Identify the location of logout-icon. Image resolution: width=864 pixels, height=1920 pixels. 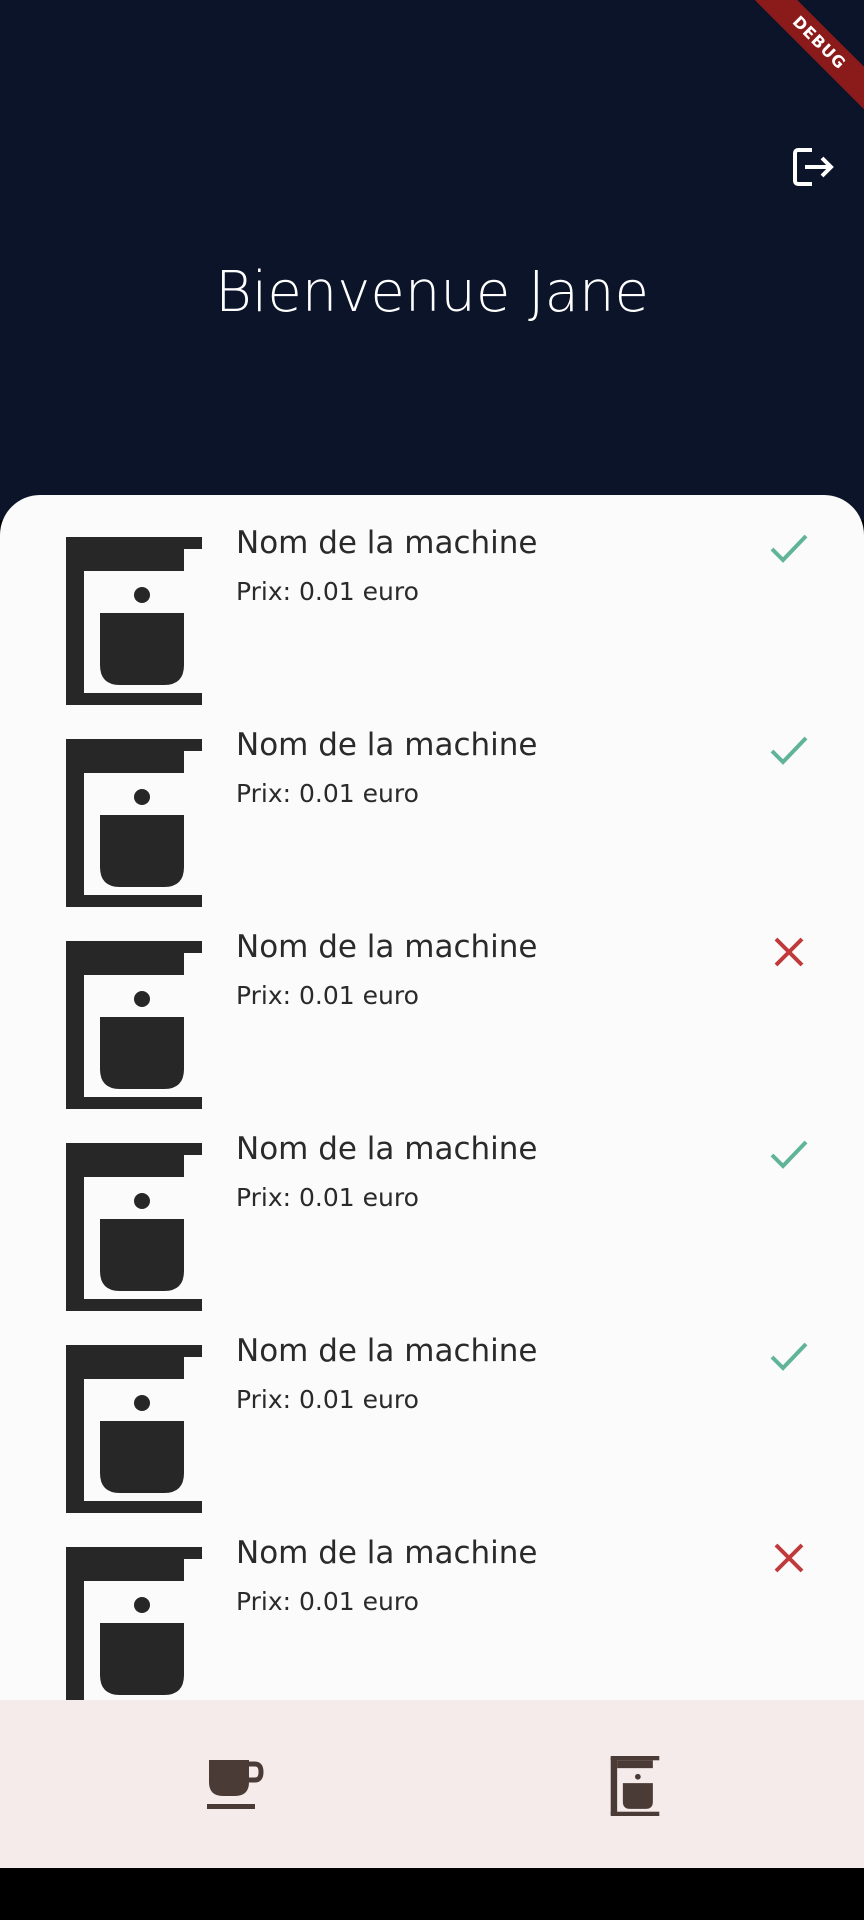
(813, 167).